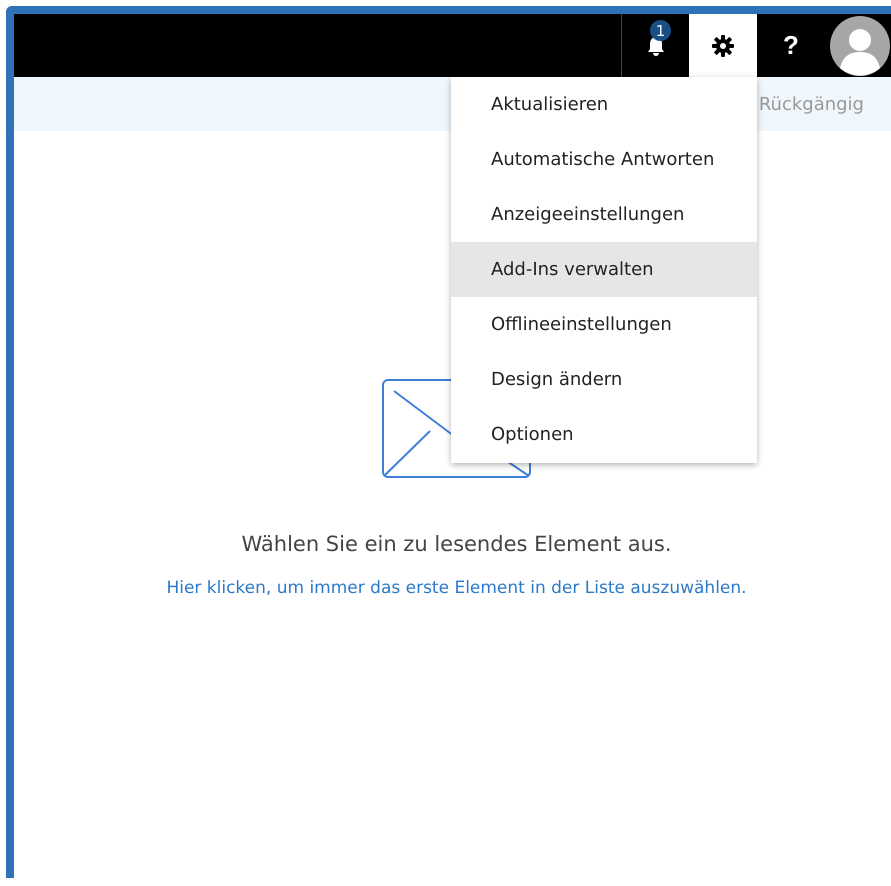 This screenshot has width=891, height=886. I want to click on settings-button, so click(723, 45).